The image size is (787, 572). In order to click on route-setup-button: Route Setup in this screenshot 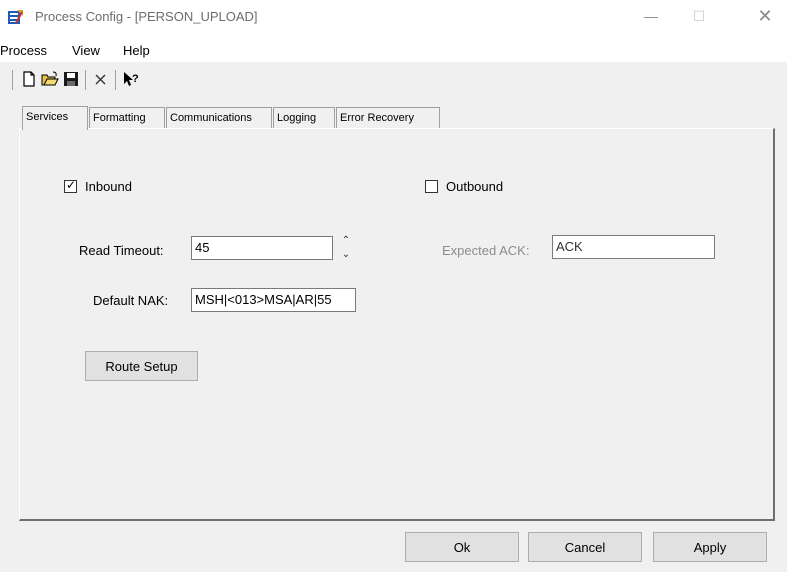, I will do `click(141, 366)`.